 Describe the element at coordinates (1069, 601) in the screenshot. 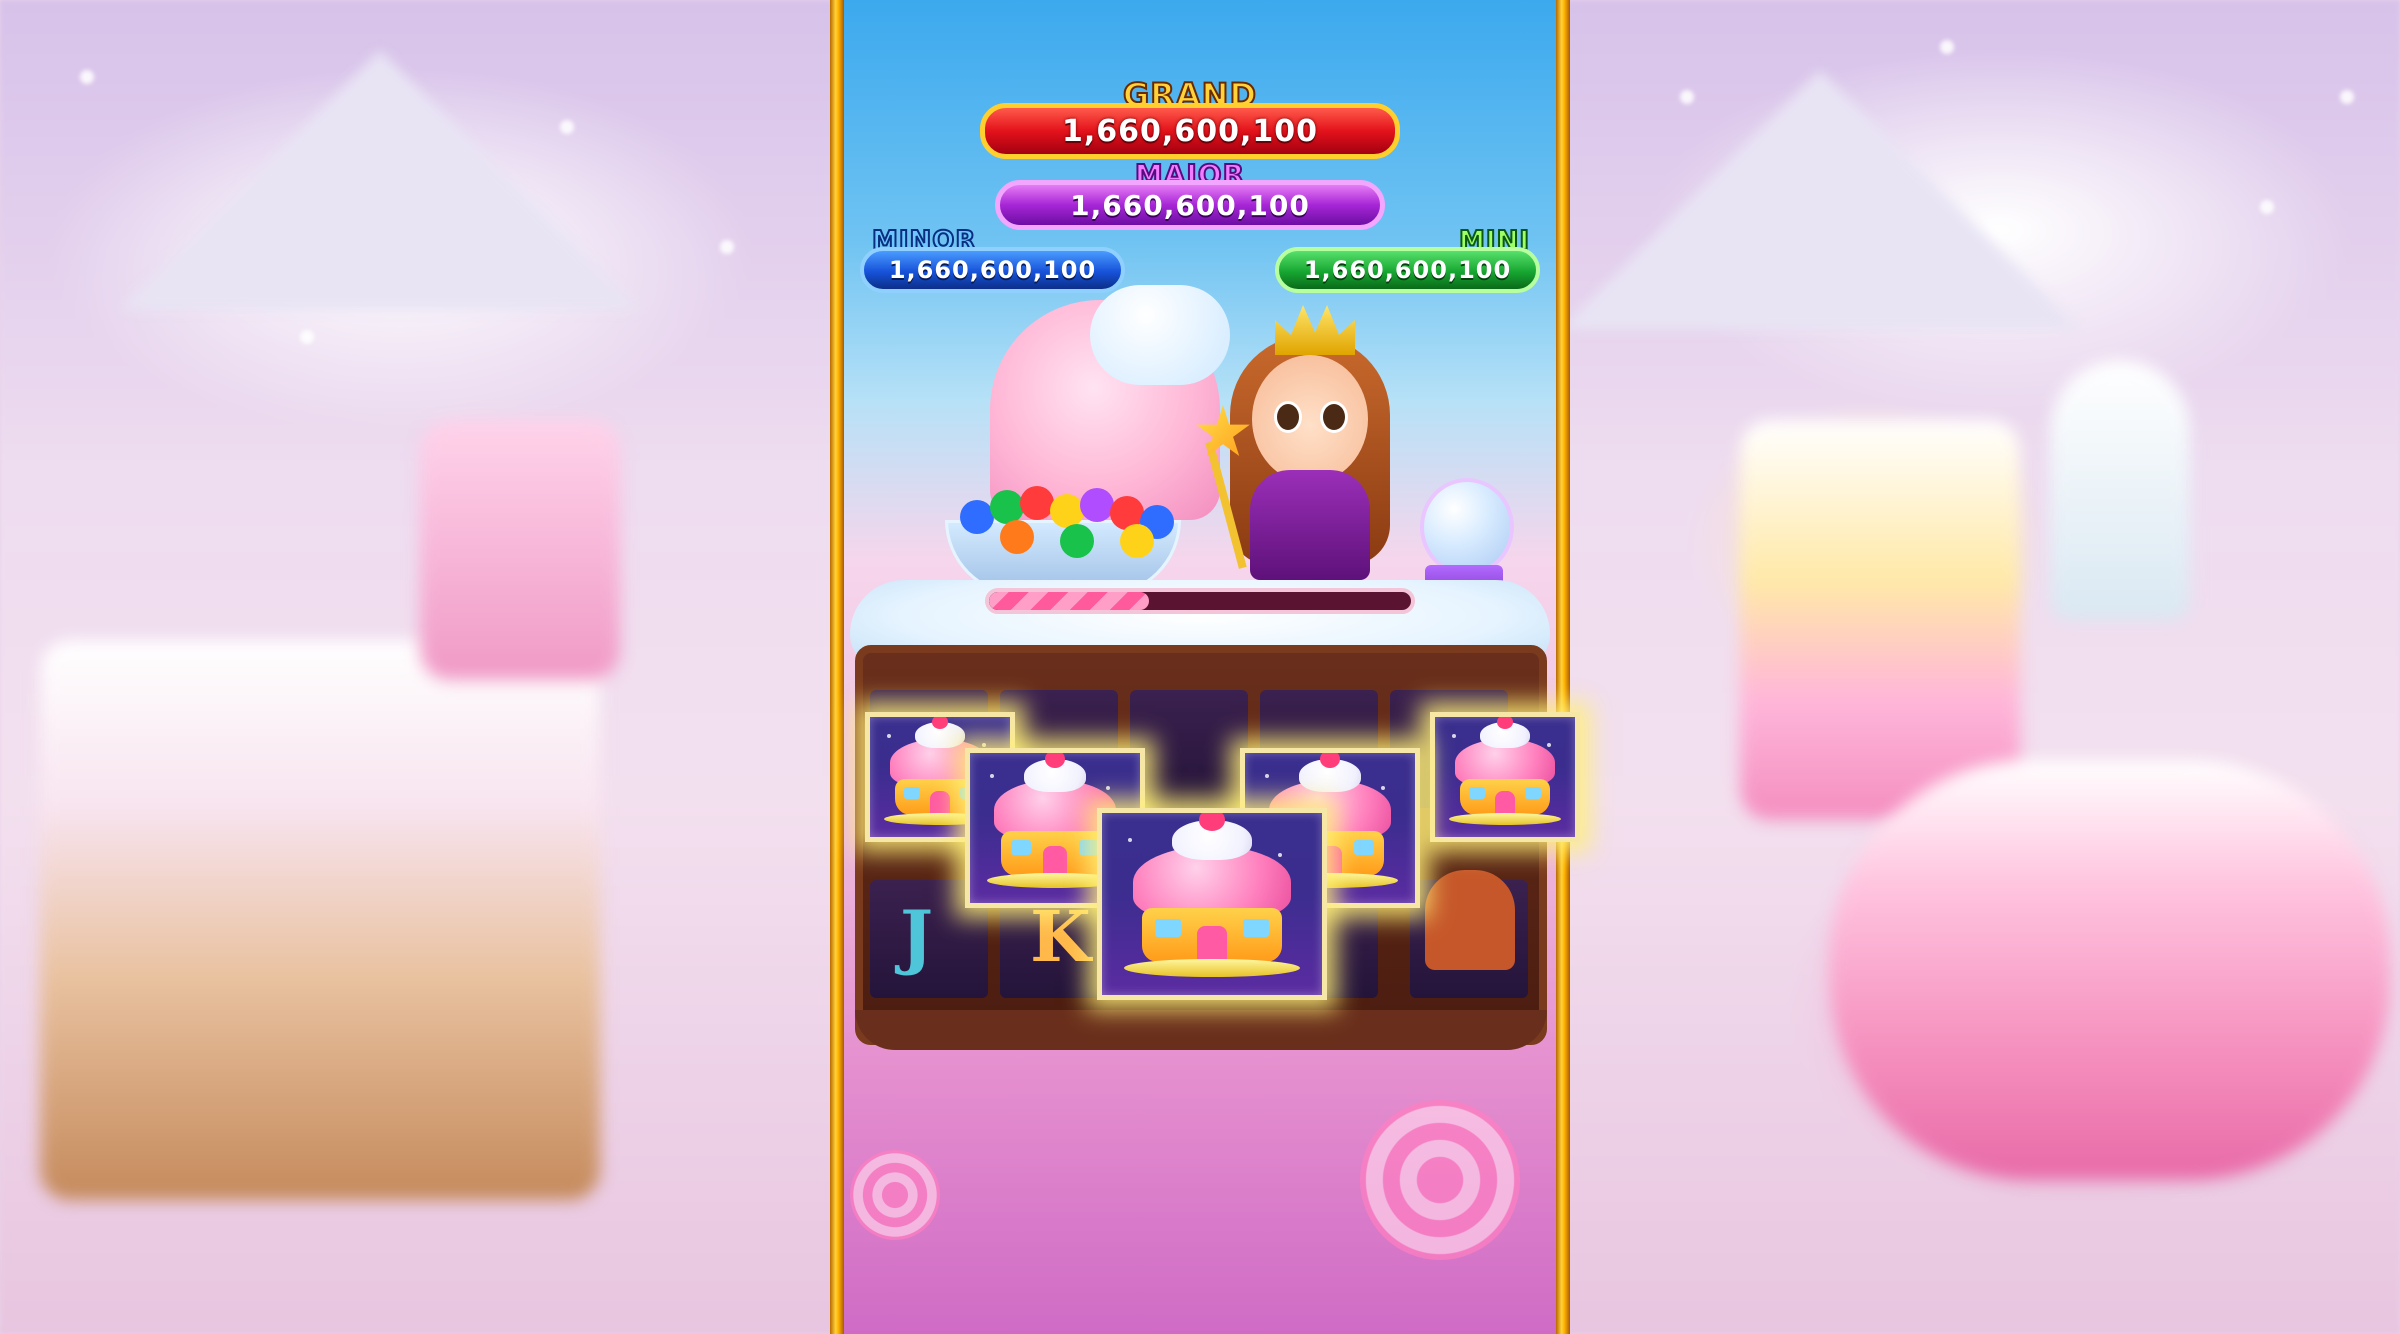

I see `progress-bar-fill` at that location.